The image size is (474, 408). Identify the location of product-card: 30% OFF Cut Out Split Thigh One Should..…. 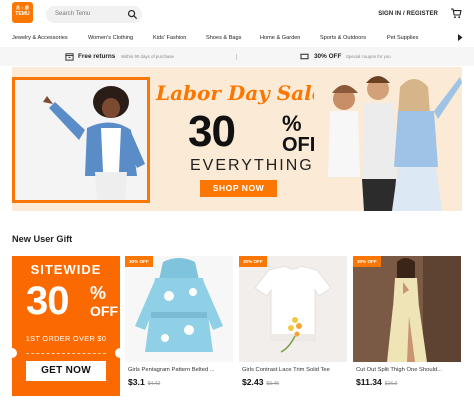
(407, 326).